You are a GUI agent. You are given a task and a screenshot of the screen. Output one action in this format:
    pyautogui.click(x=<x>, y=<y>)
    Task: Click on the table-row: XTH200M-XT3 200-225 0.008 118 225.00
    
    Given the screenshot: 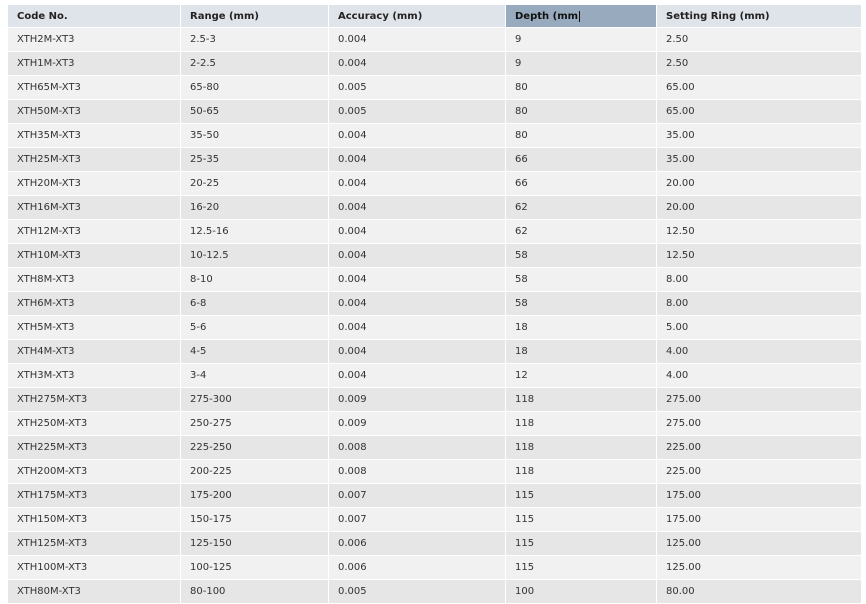 What is the action you would take?
    pyautogui.click(x=434, y=472)
    